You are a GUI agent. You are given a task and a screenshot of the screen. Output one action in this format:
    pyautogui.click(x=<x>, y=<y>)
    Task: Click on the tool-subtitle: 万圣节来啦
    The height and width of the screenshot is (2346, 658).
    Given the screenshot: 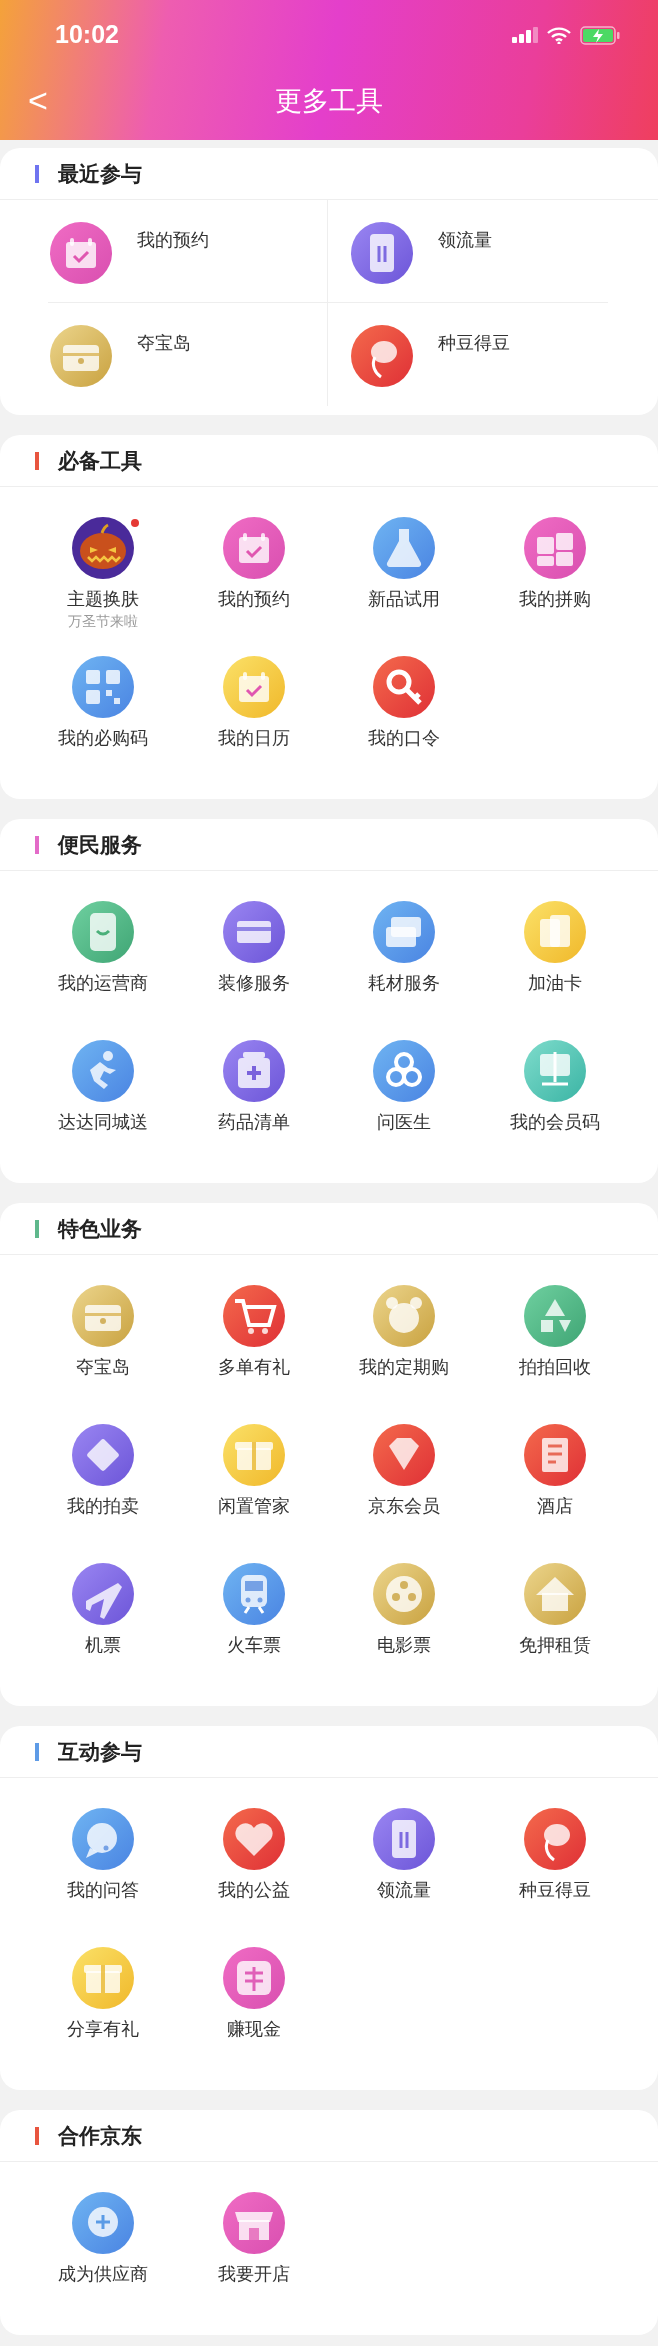 What is the action you would take?
    pyautogui.click(x=103, y=621)
    